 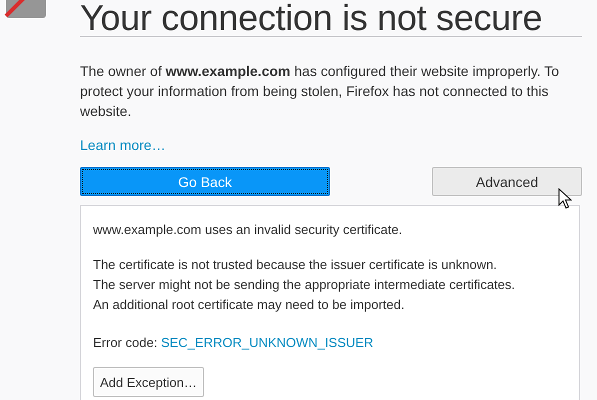 I want to click on error-code-link: SEC_ERROR_UNKNOWN_ISSUER, so click(x=267, y=342).